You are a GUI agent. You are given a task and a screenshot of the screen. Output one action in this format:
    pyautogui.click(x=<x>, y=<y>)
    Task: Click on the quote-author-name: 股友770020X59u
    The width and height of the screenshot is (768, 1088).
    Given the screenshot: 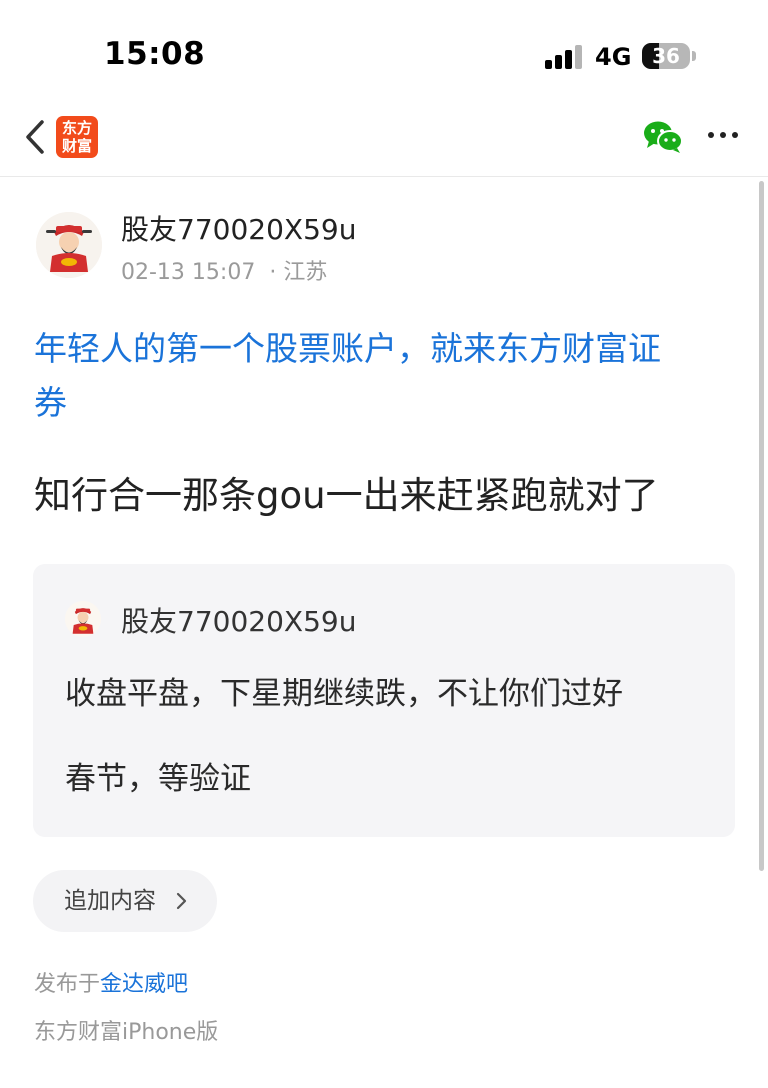 What is the action you would take?
    pyautogui.click(x=238, y=620)
    